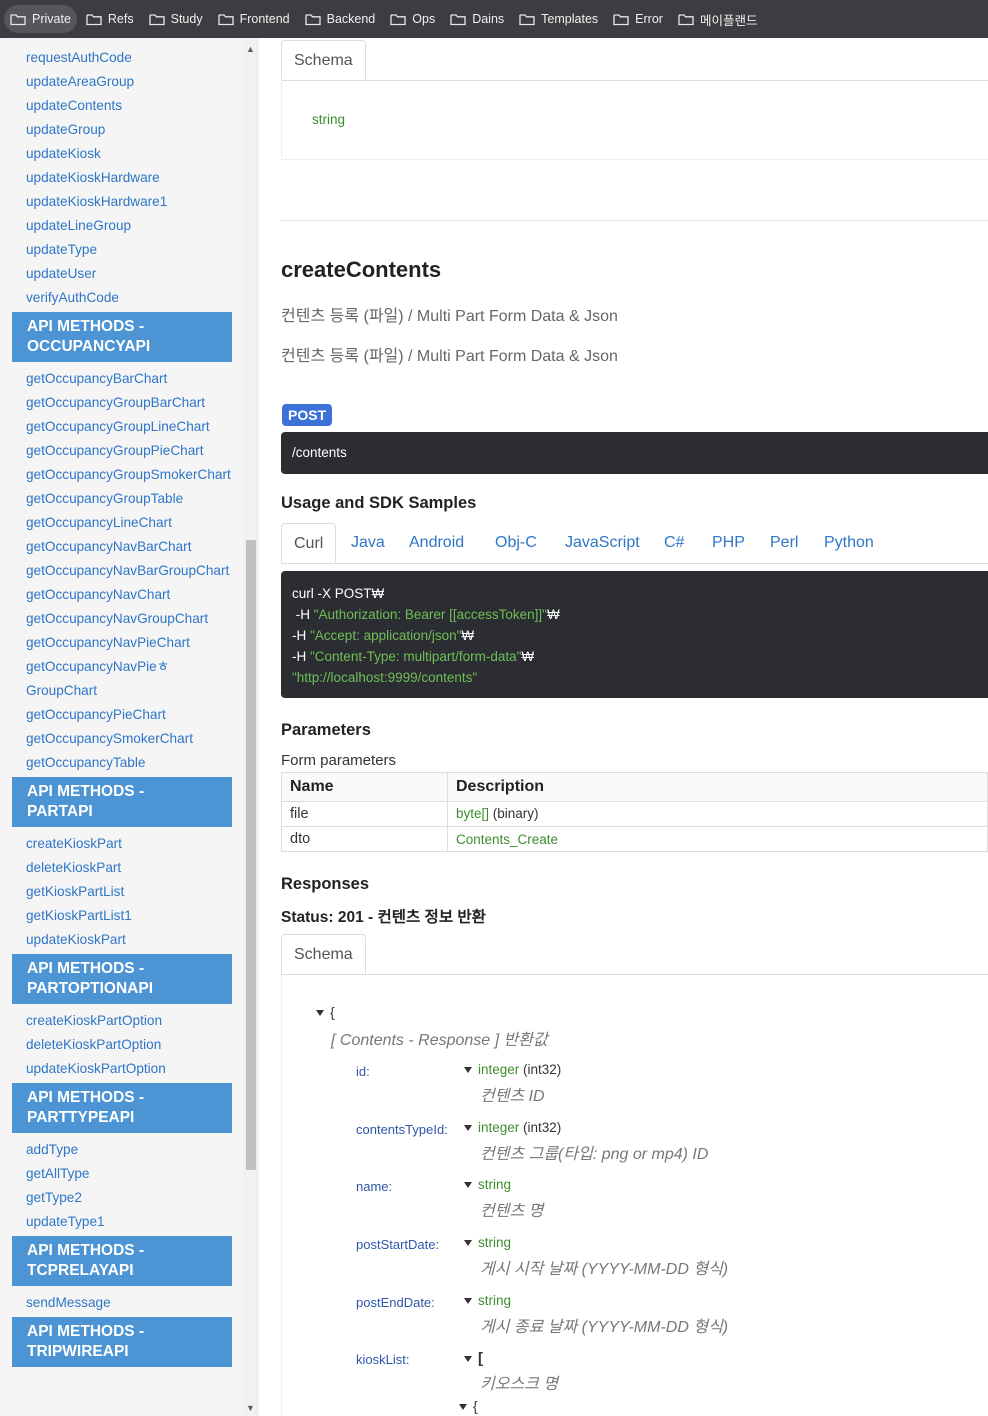 The image size is (988, 1416). What do you see at coordinates (115, 451) in the screenshot?
I see `sidebar-link: getOccupancyGroupPieChart` at bounding box center [115, 451].